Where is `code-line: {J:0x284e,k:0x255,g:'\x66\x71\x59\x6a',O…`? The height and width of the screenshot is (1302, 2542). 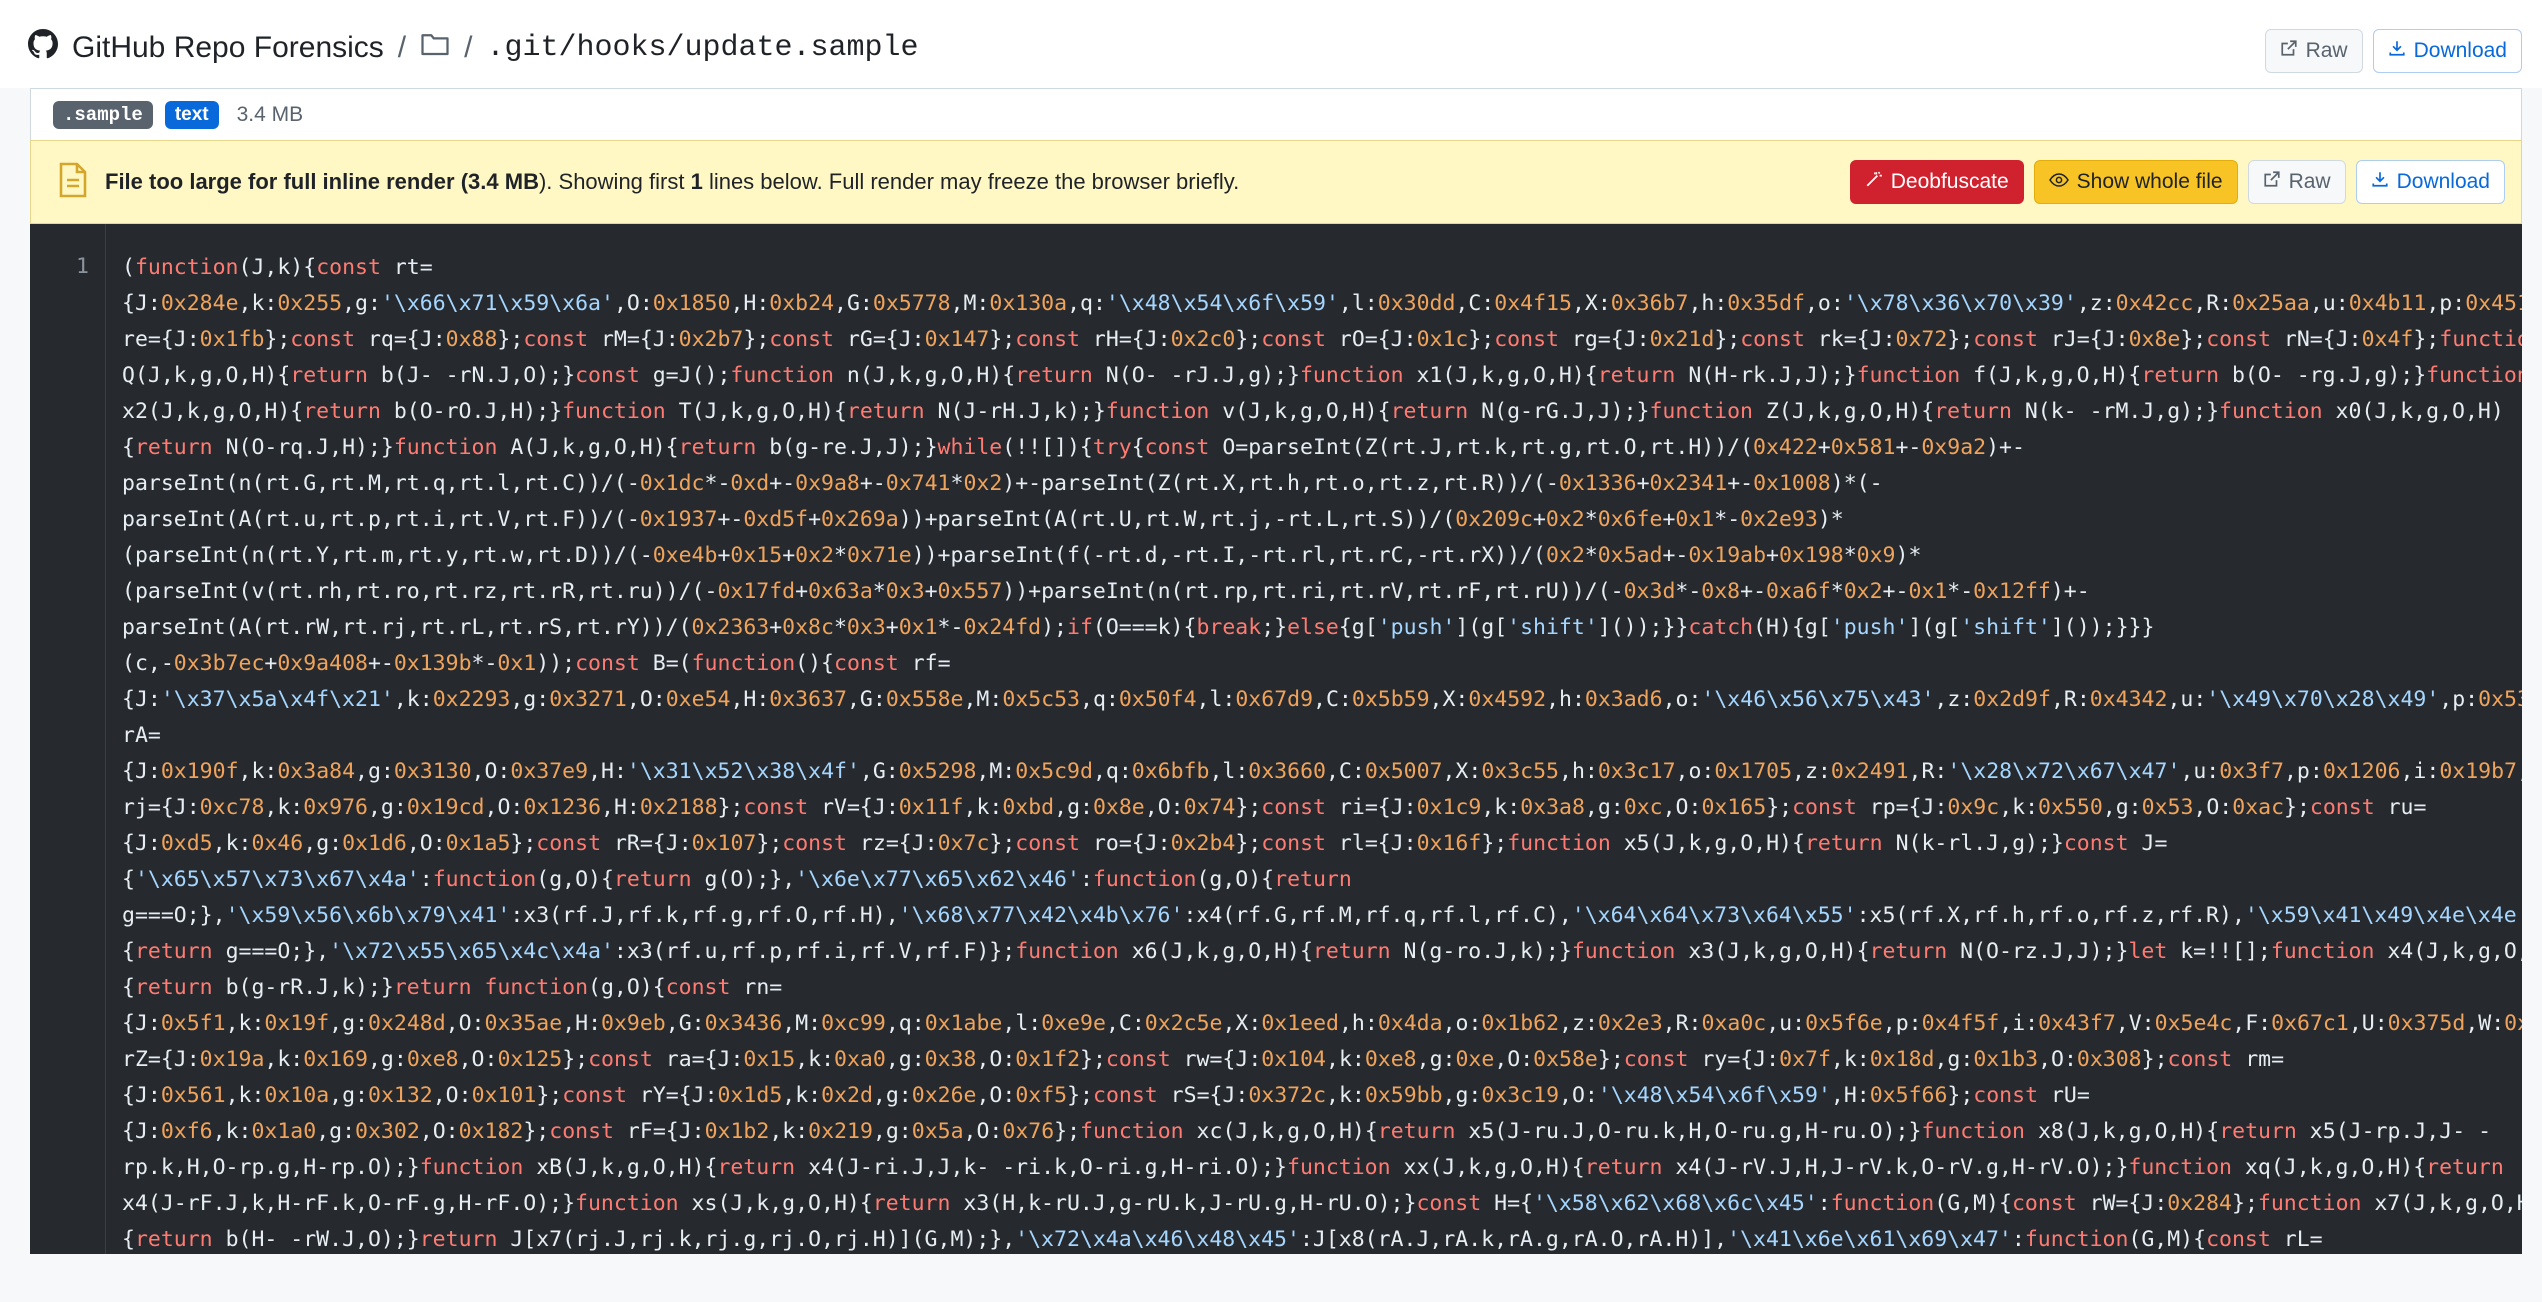 code-line: {J:0x284e,k:0x255,g:'\x66\x71\x59\x6a',O… is located at coordinates (1322, 303).